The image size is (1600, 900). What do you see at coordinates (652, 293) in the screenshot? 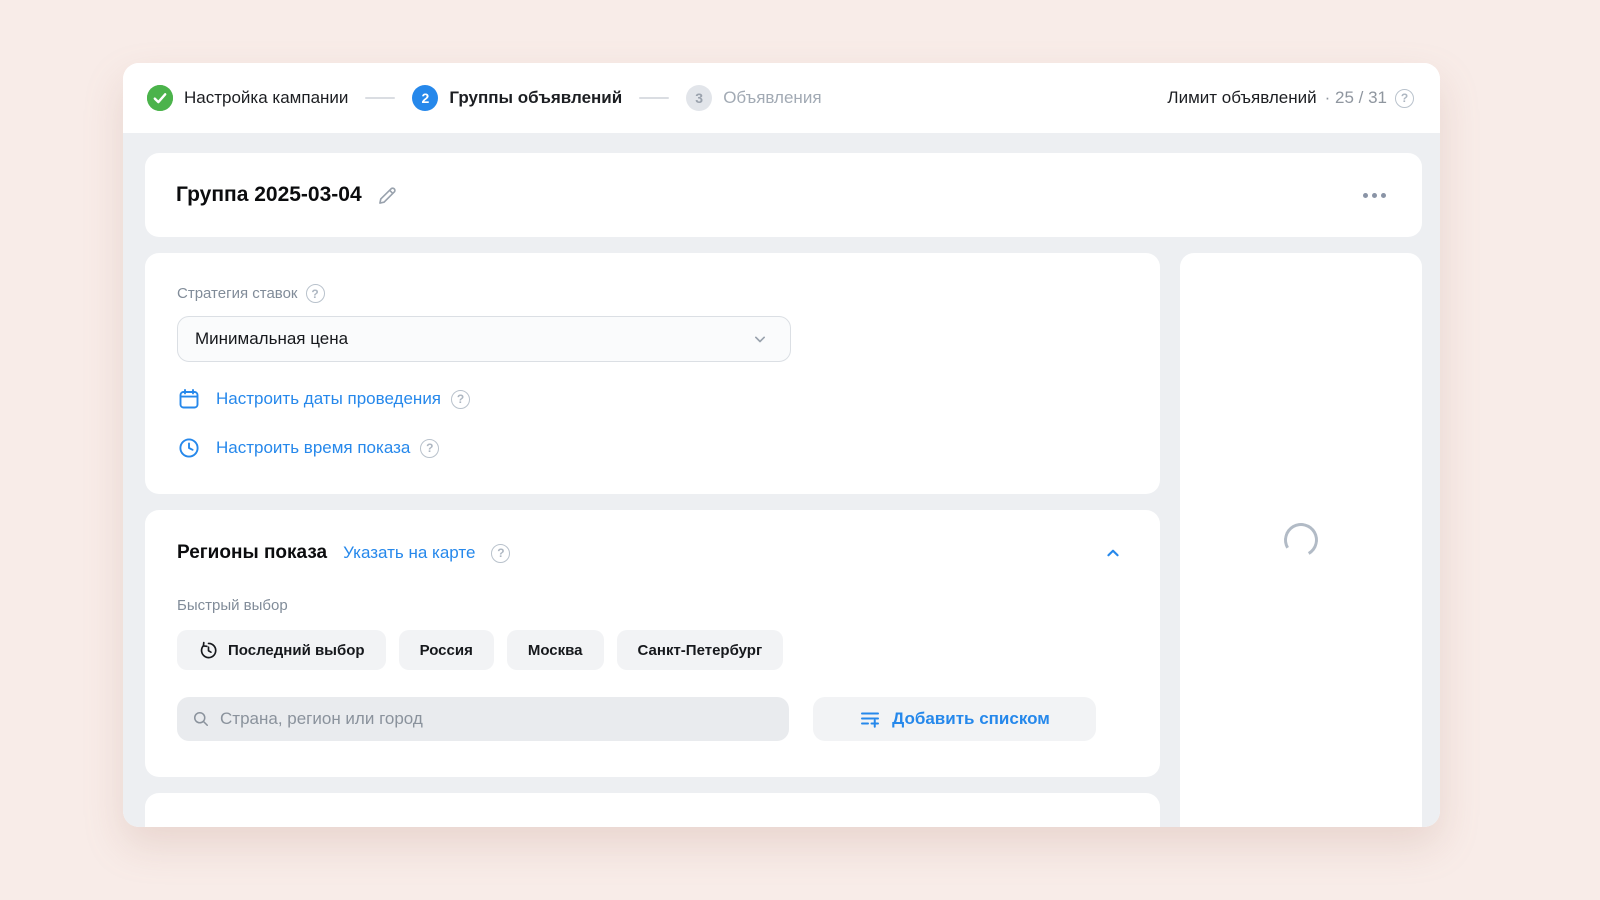
I see `strategy-label-row: Стратегия ставок ?` at bounding box center [652, 293].